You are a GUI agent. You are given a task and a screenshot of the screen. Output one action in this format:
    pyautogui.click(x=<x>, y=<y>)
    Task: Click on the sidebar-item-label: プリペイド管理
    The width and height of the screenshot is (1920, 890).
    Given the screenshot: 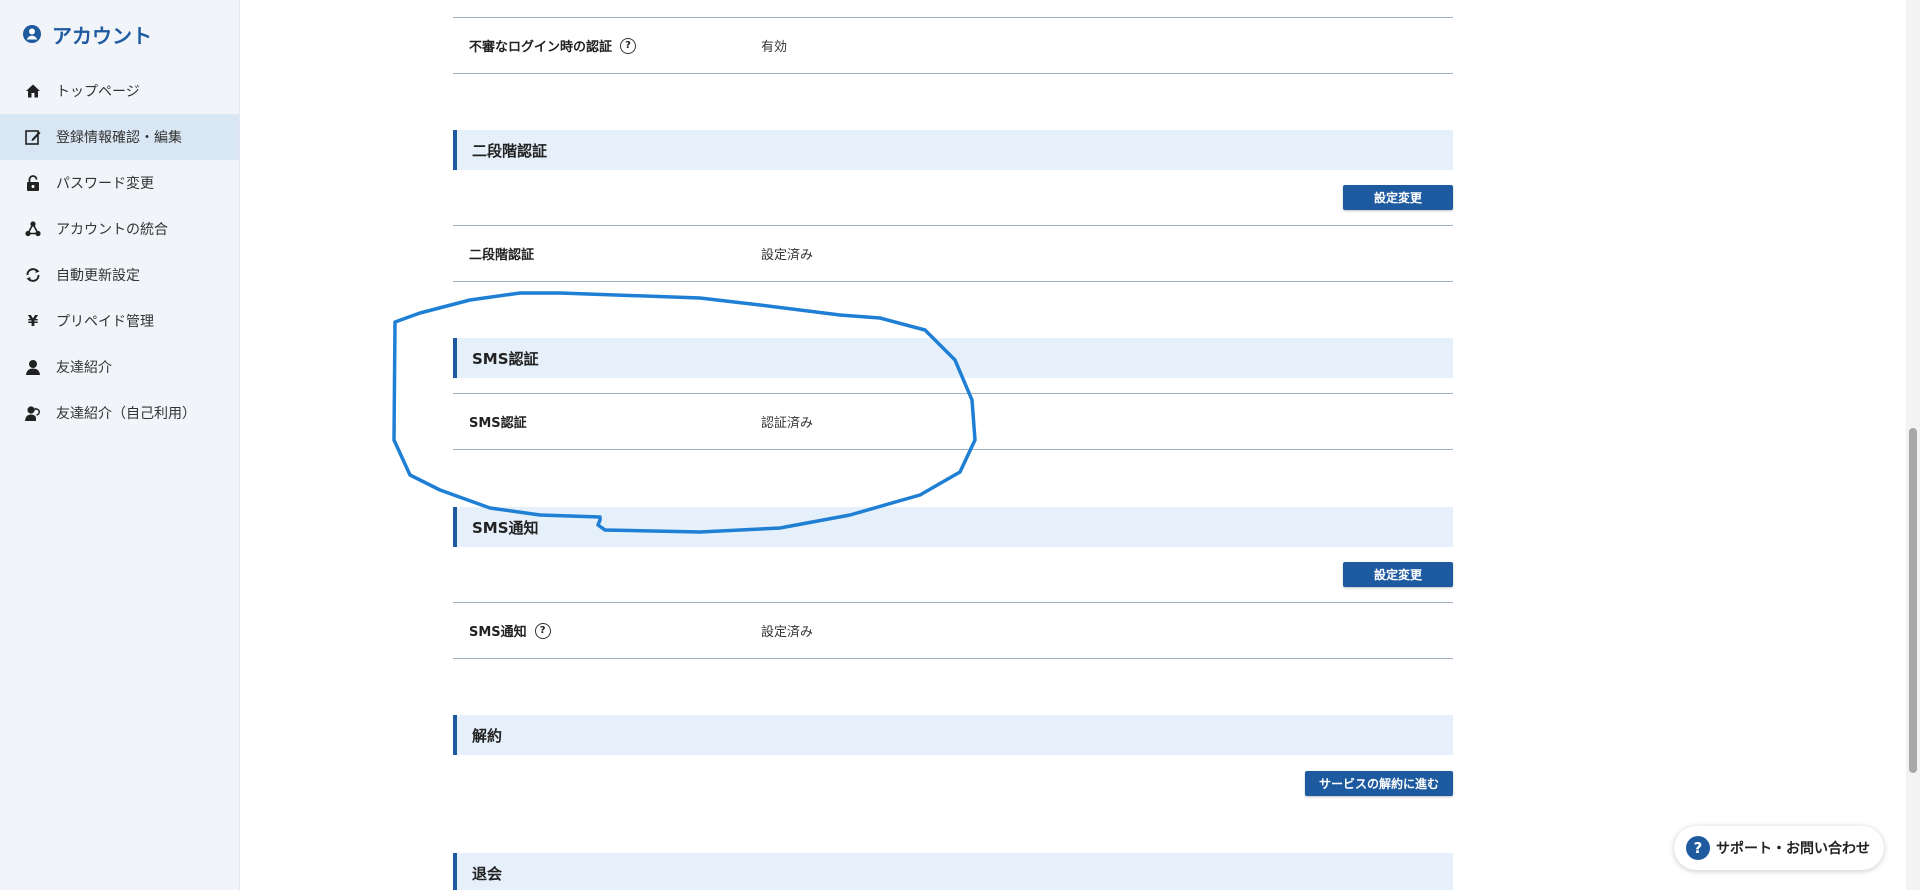 What is the action you would take?
    pyautogui.click(x=105, y=322)
    